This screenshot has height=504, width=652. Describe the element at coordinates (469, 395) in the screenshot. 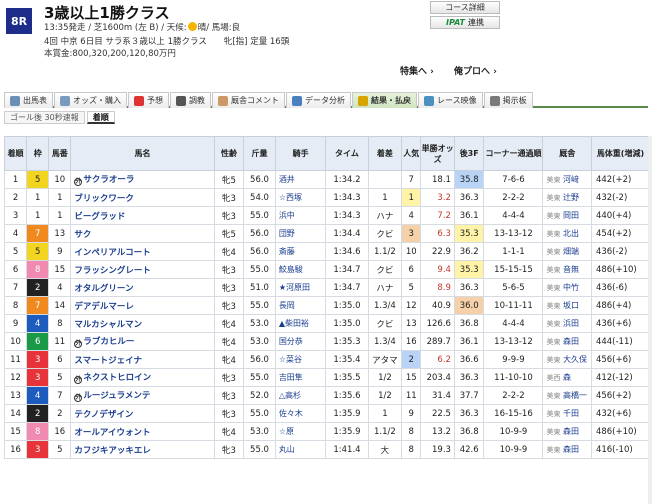

I see `last-3f: 37.7` at that location.